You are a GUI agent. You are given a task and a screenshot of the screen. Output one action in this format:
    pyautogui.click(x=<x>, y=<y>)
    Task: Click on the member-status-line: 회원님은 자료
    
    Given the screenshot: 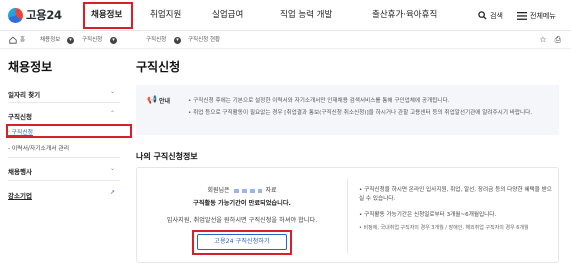 What is the action you would take?
    pyautogui.click(x=242, y=189)
    